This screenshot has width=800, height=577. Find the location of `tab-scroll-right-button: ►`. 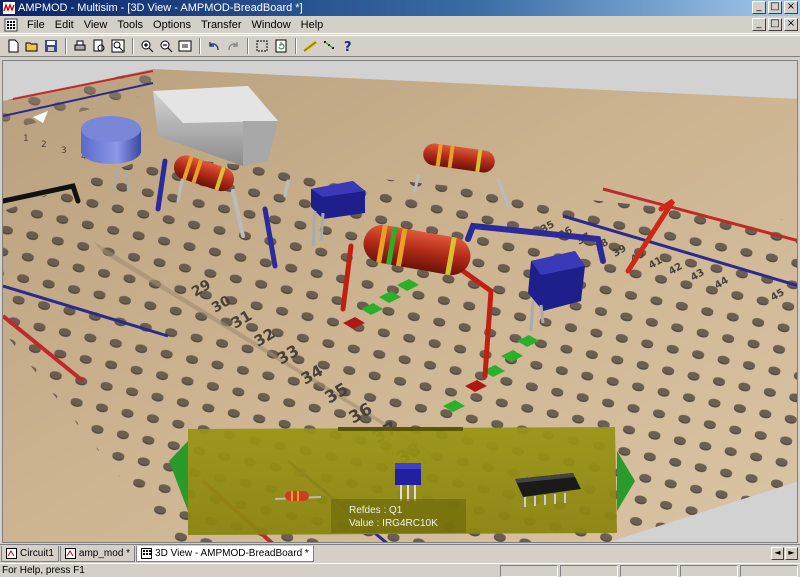

tab-scroll-right-button: ► is located at coordinates (791, 553).